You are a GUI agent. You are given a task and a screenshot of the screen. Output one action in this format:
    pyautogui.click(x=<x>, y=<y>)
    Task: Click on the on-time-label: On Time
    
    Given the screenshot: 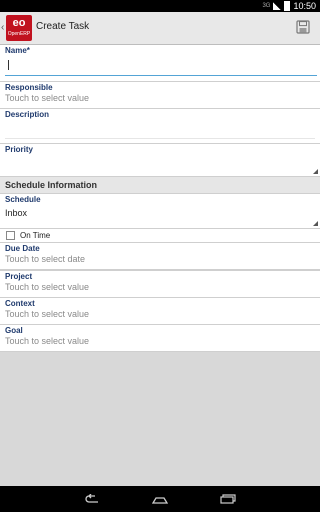 What is the action you would take?
    pyautogui.click(x=35, y=235)
    